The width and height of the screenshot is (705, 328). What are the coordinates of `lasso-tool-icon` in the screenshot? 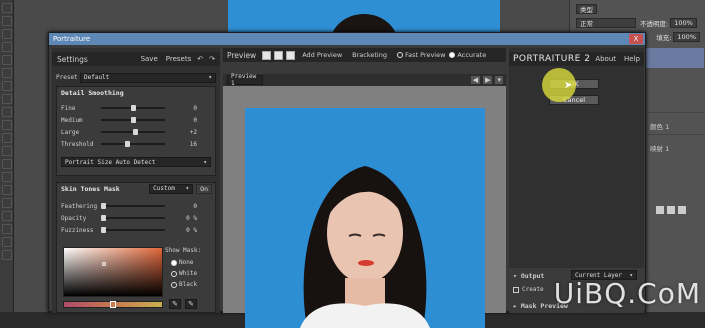 It's located at (7, 34).